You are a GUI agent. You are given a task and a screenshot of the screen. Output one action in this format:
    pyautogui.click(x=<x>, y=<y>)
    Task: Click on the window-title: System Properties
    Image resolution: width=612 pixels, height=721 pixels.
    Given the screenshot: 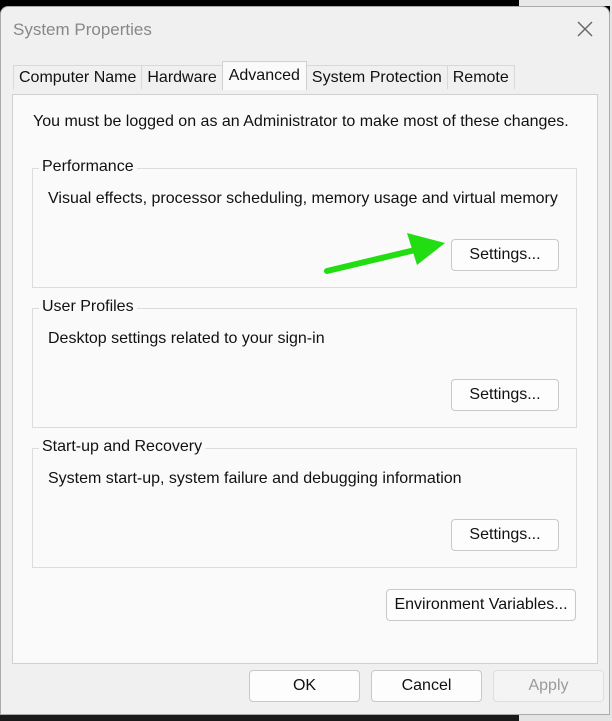 What is the action you would take?
    pyautogui.click(x=82, y=29)
    